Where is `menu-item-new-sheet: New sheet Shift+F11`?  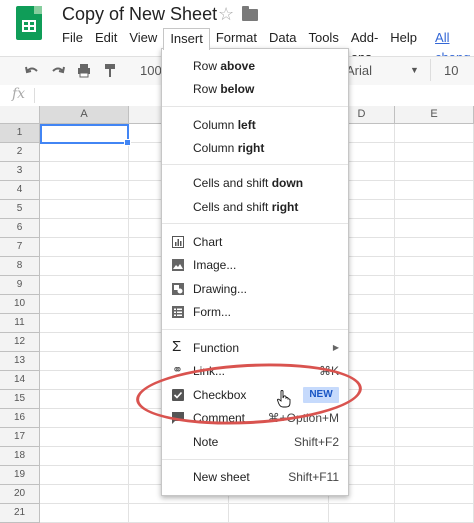 menu-item-new-sheet: New sheet Shift+F11 is located at coordinates (255, 477).